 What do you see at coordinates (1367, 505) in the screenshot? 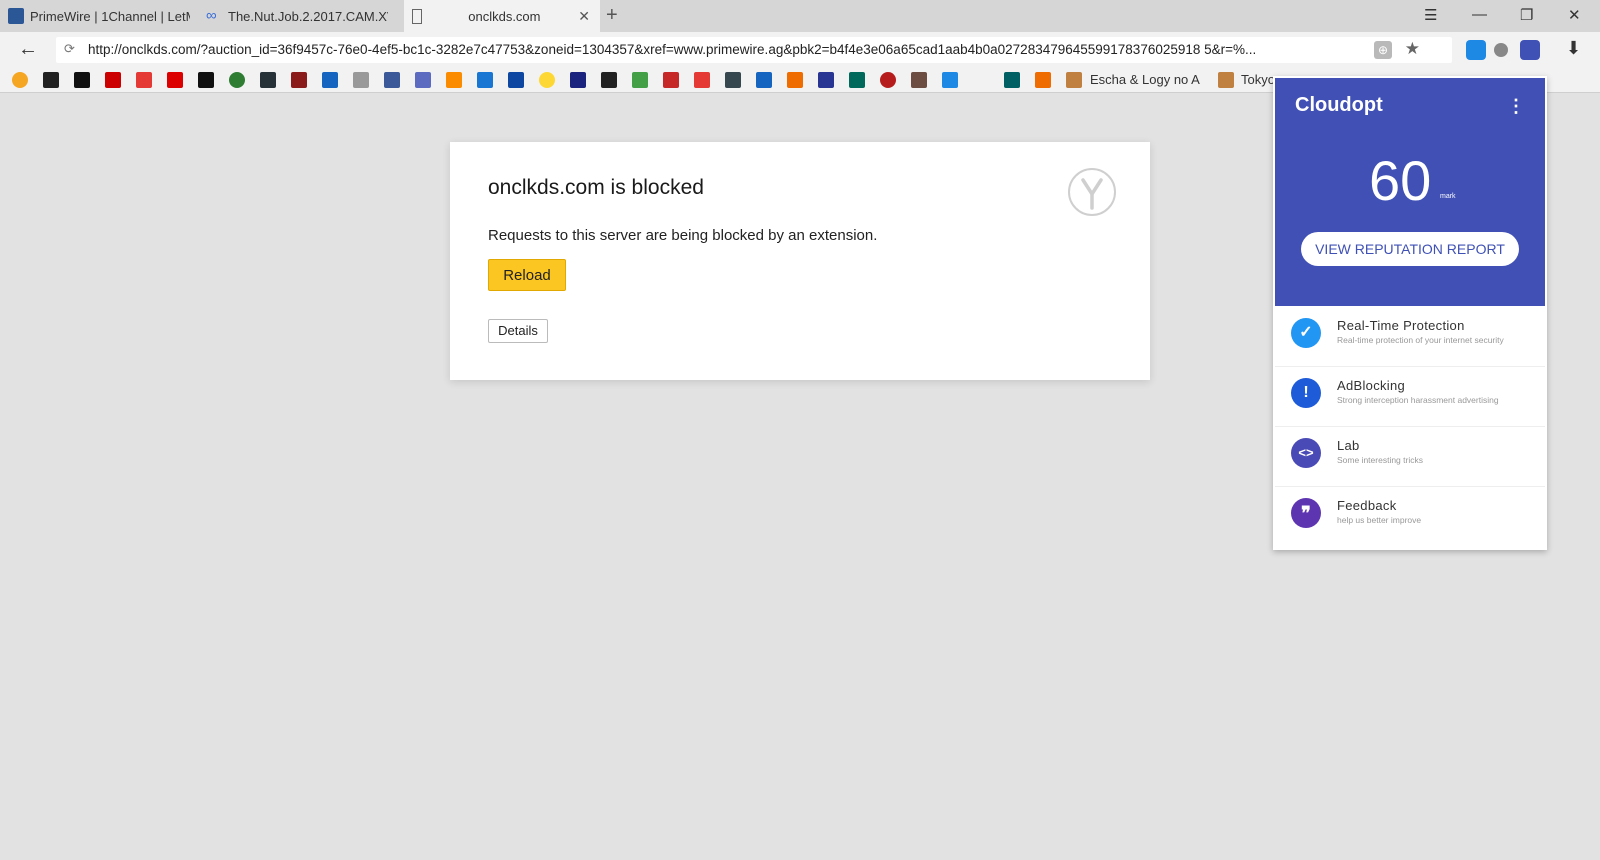
I see `feature-title: Feedback` at bounding box center [1367, 505].